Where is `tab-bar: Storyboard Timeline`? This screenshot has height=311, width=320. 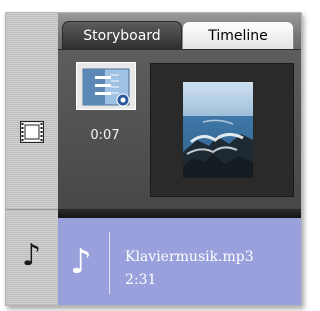
tab-bar: Storyboard Timeline is located at coordinates (179, 31).